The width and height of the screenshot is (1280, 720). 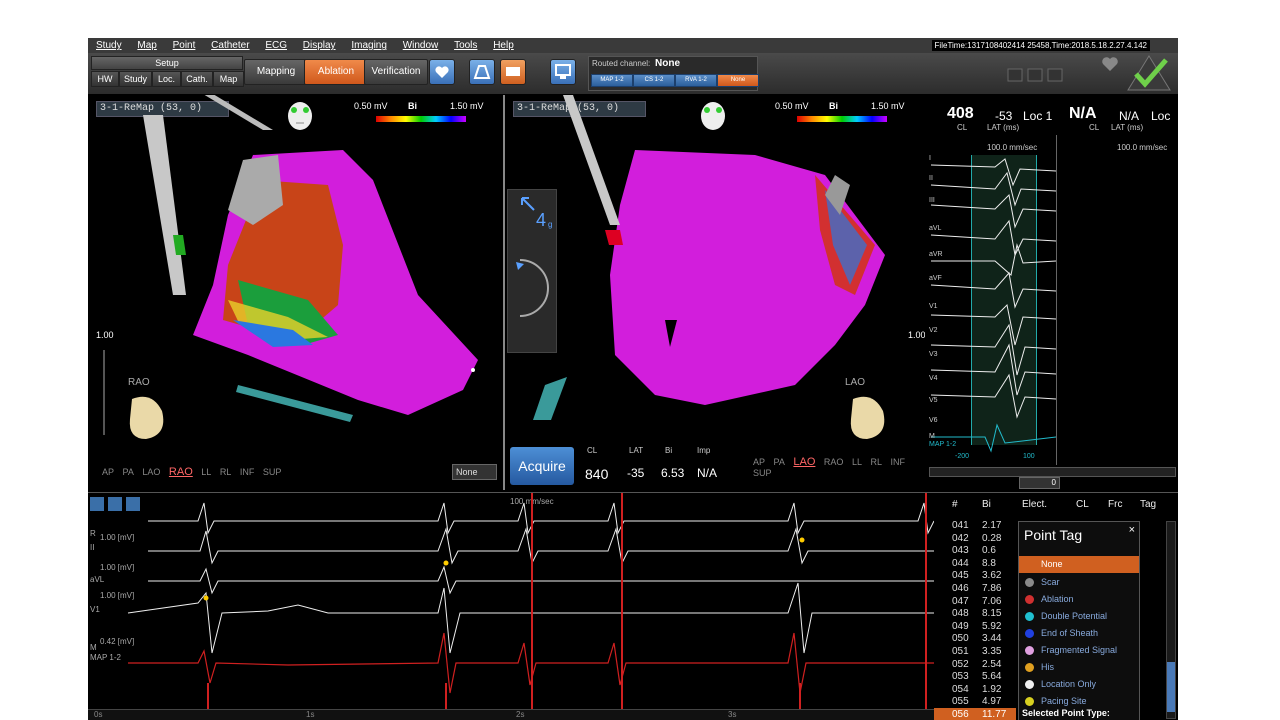 What do you see at coordinates (1079, 564) in the screenshot?
I see `point-tag-none: None` at bounding box center [1079, 564].